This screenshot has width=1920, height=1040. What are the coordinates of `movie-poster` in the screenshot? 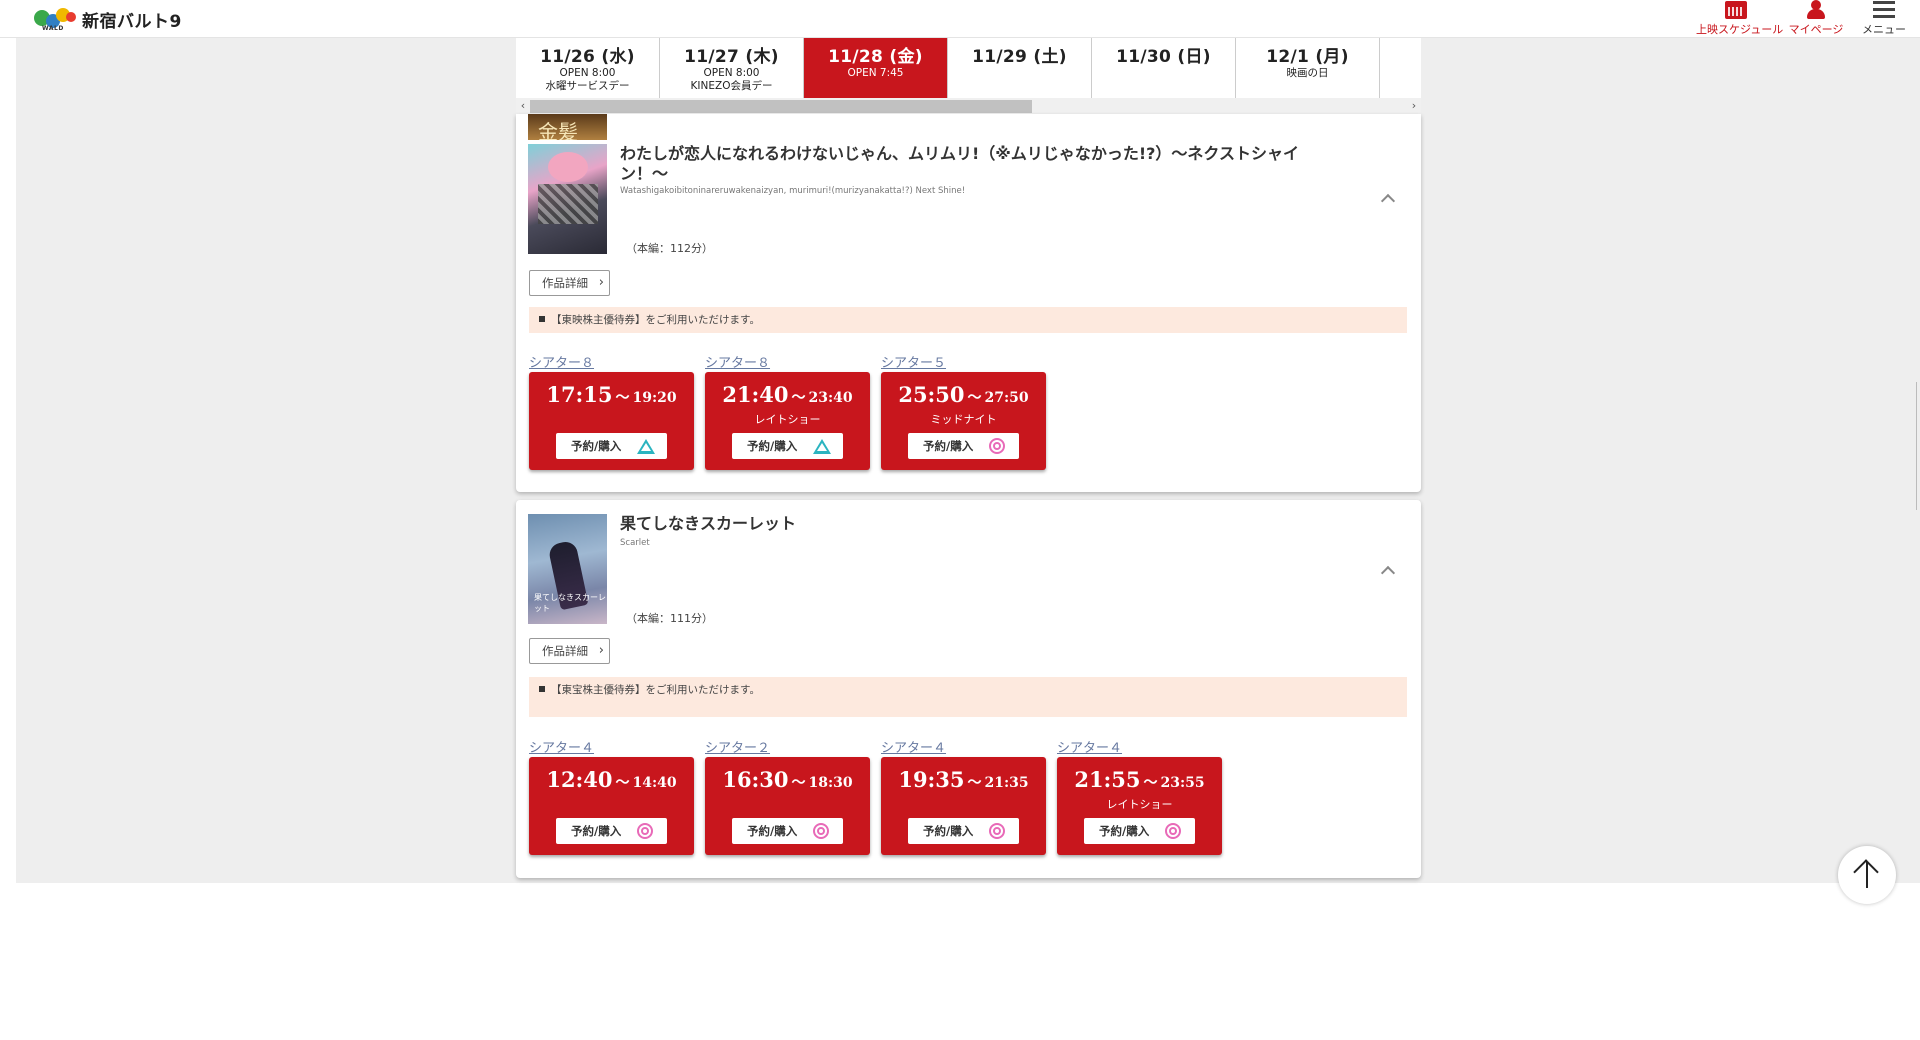 It's located at (567, 199).